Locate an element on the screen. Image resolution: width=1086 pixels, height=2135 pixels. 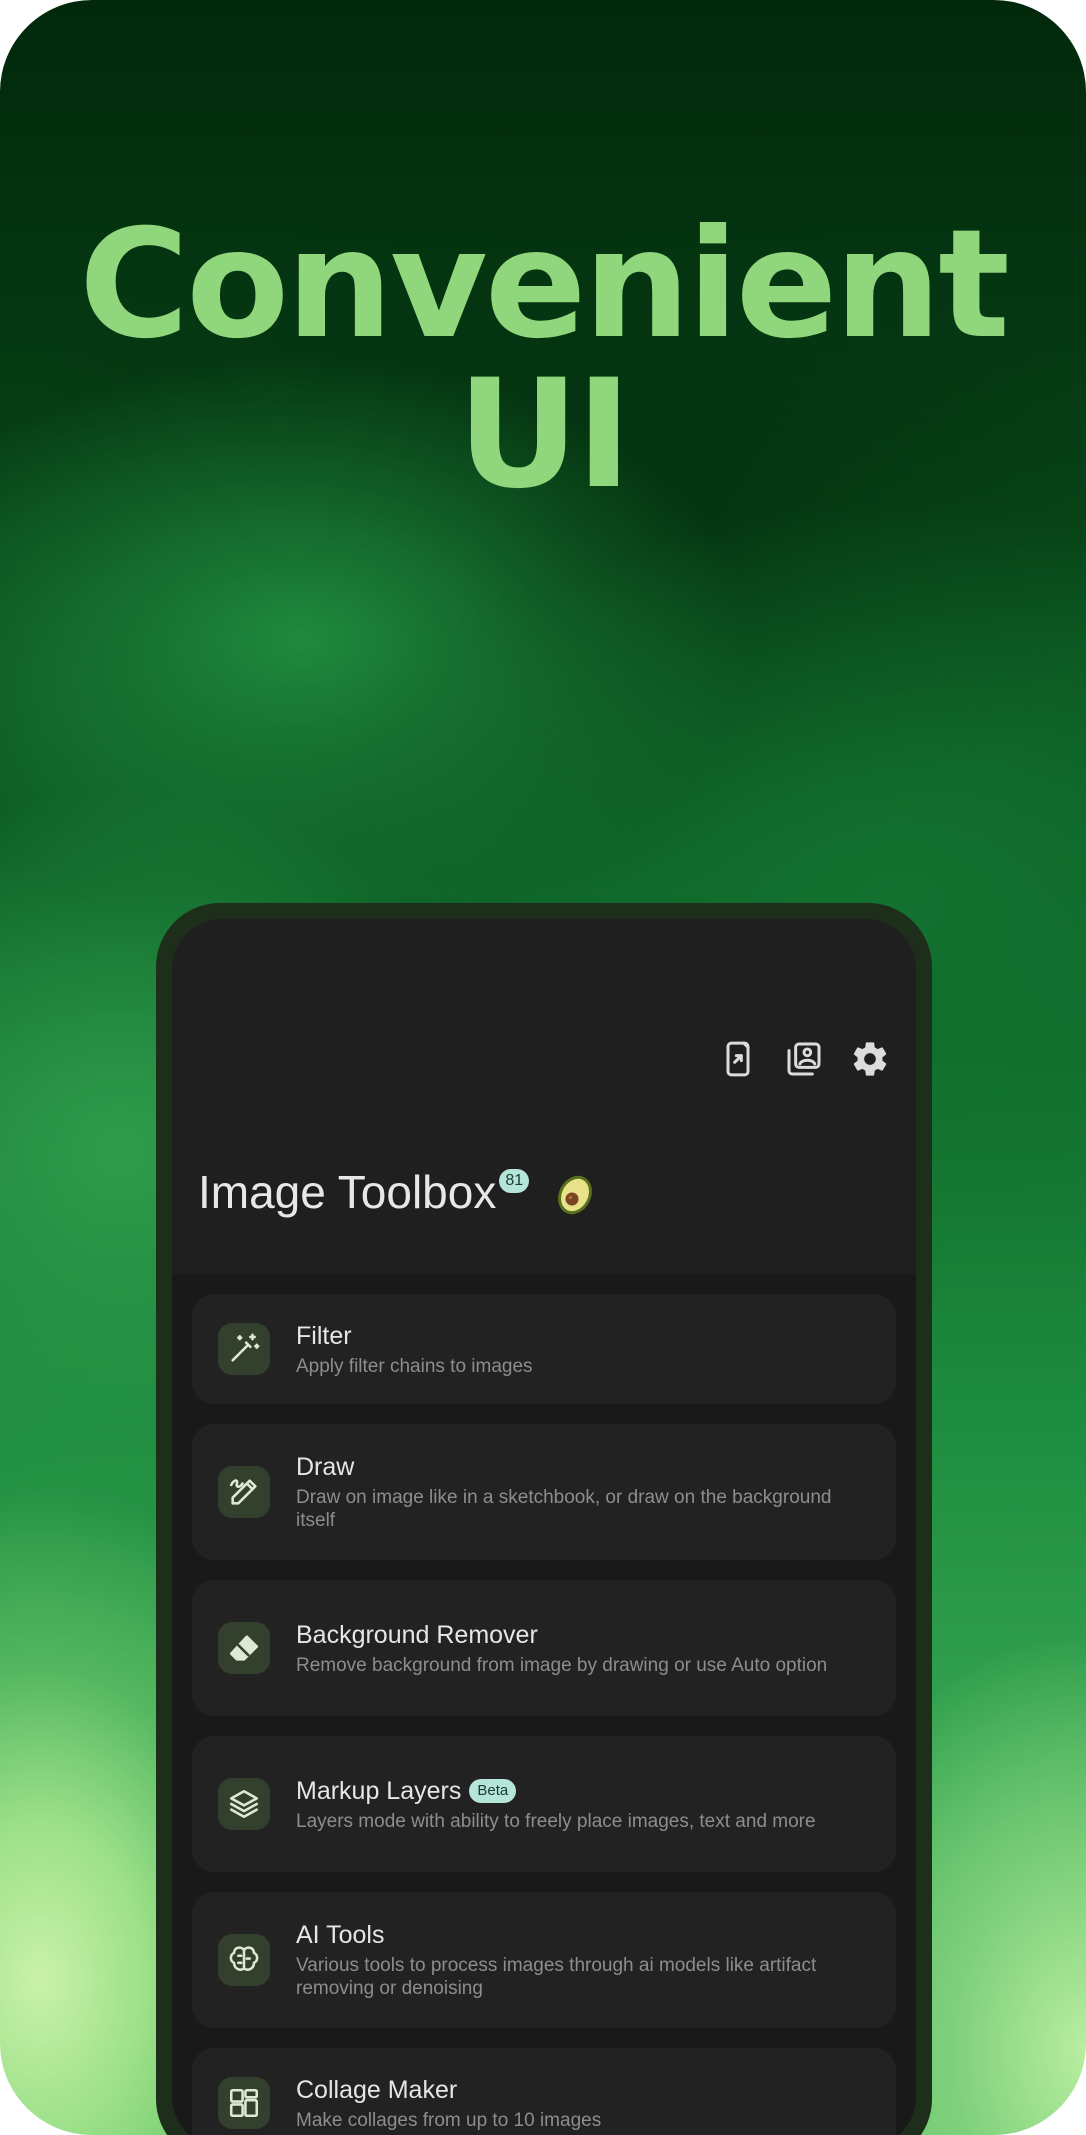
layers-icon is located at coordinates (244, 1804).